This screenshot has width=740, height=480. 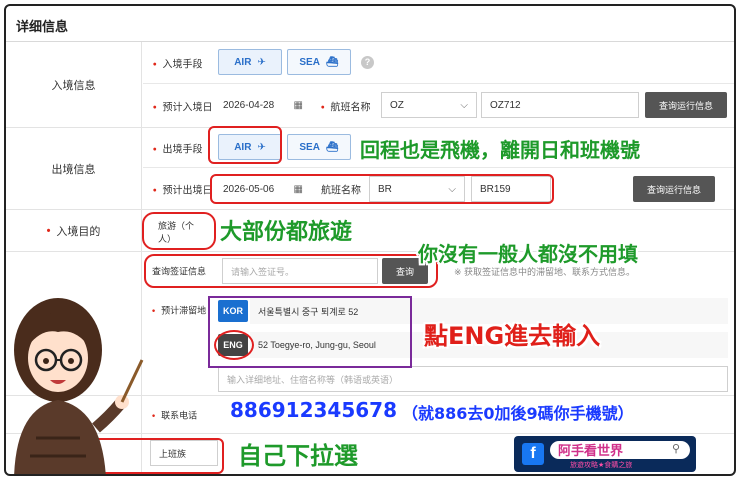 I want to click on entry-airline-select: OZ ⌵, so click(x=429, y=105).